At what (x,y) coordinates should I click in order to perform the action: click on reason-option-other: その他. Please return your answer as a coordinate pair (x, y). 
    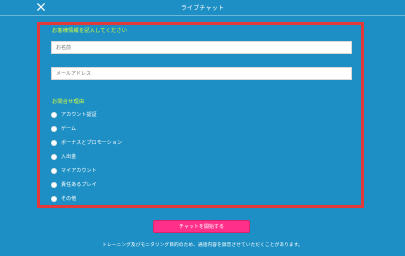
    Looking at the image, I should click on (63, 198).